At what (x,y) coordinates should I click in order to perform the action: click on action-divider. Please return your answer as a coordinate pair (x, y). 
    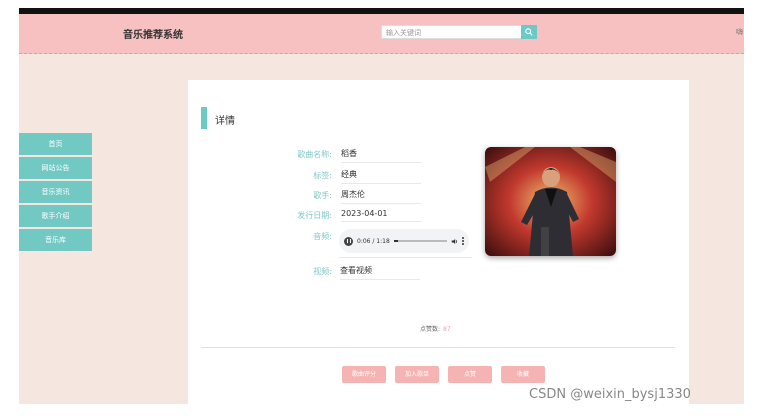
    Looking at the image, I should click on (438, 347).